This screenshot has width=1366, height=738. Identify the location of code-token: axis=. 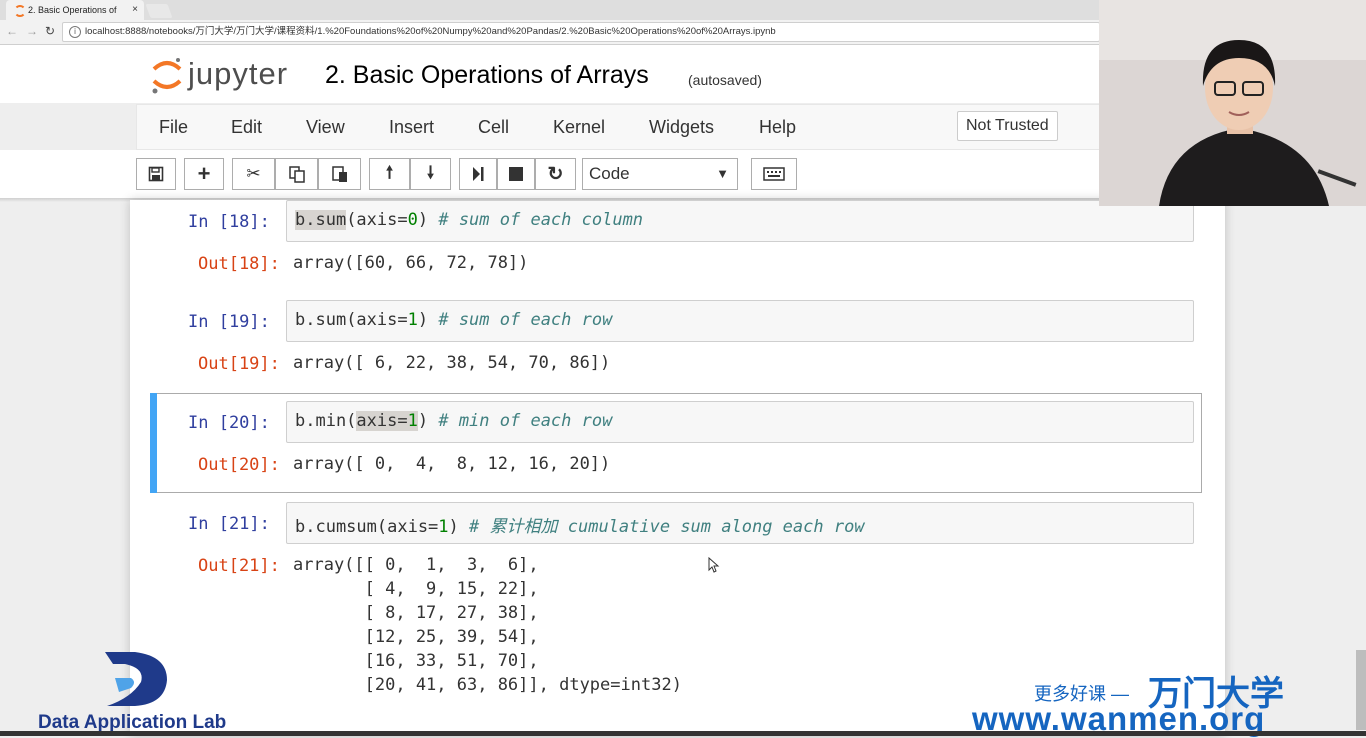
(382, 421).